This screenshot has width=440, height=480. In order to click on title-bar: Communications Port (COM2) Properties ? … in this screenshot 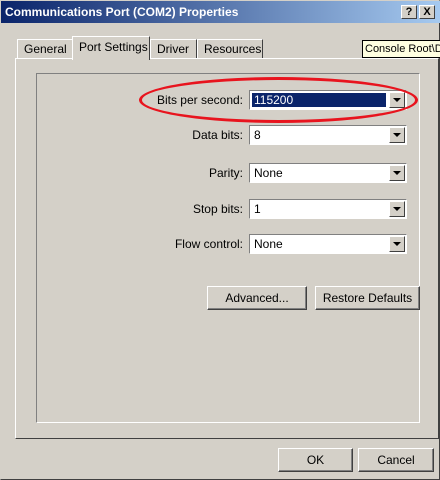, I will do `click(220, 12)`.